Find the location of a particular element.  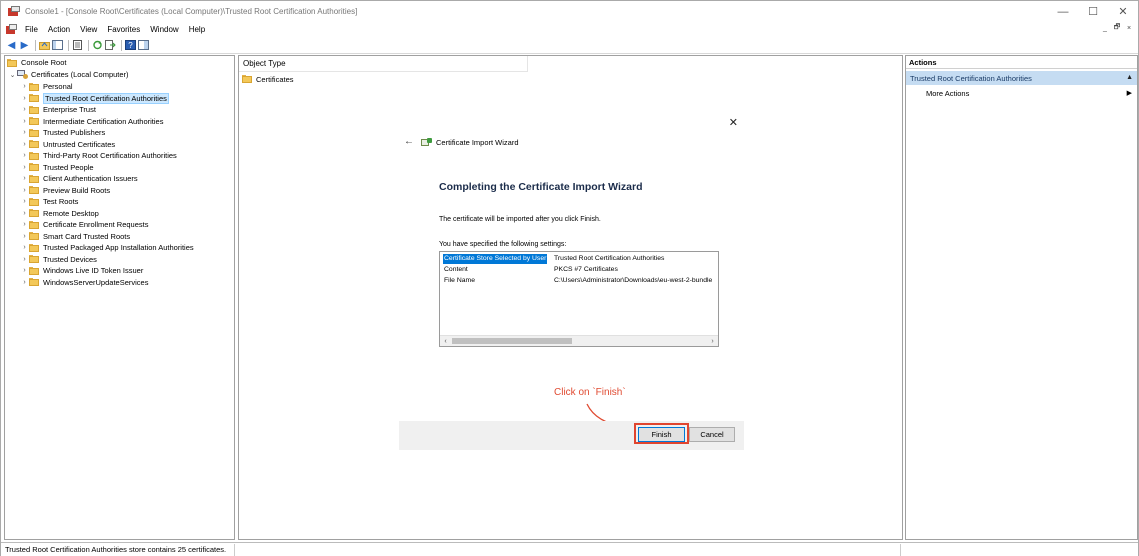

tree-node-label: Certificate Enrollment Requests is located at coordinates (96, 224).